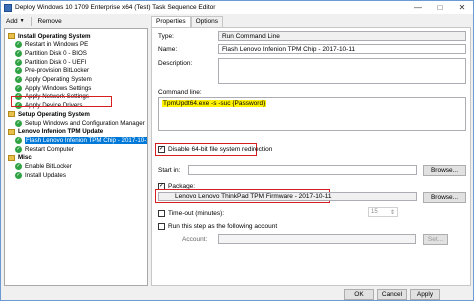 This screenshot has height=301, width=474. What do you see at coordinates (57, 45) in the screenshot?
I see `tree-node-label: Restart in Windows PE` at bounding box center [57, 45].